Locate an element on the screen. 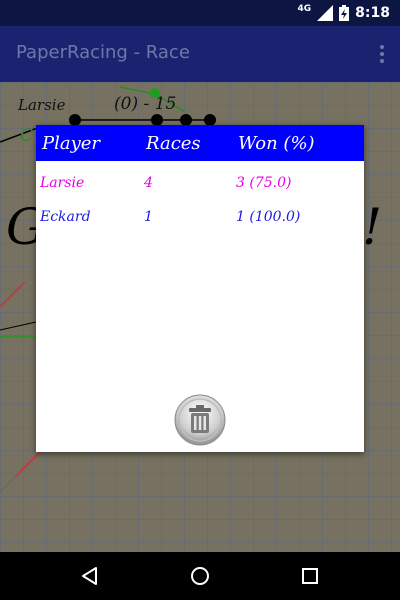  row-races: 1 is located at coordinates (148, 217).